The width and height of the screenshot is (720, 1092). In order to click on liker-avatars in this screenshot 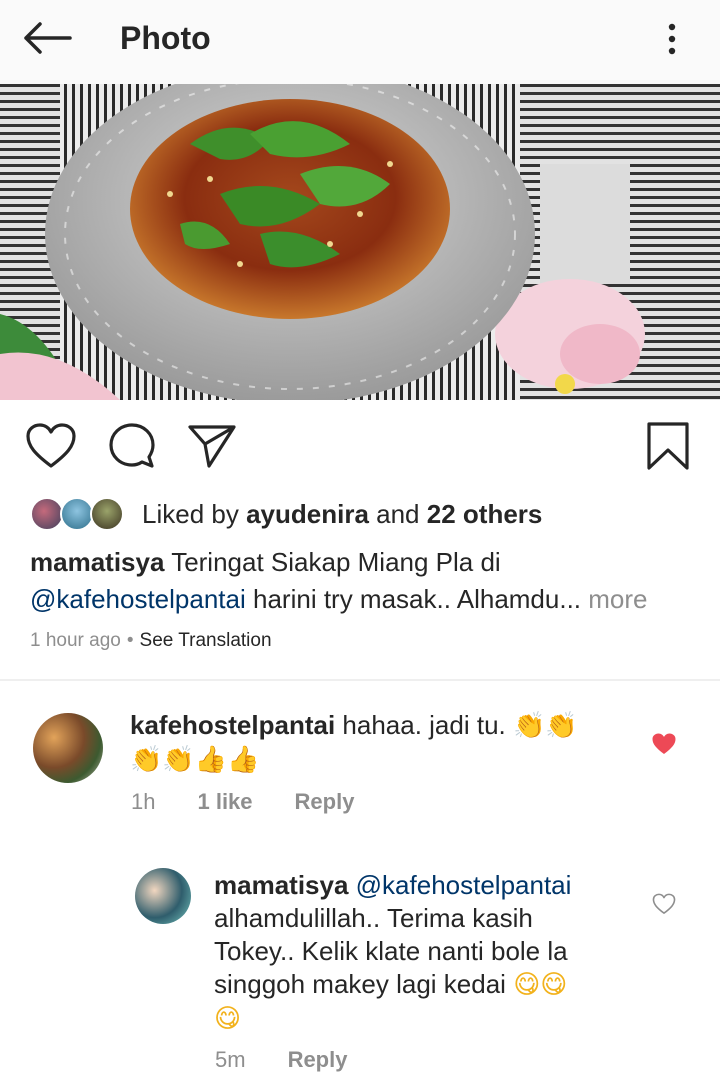, I will do `click(80, 514)`.